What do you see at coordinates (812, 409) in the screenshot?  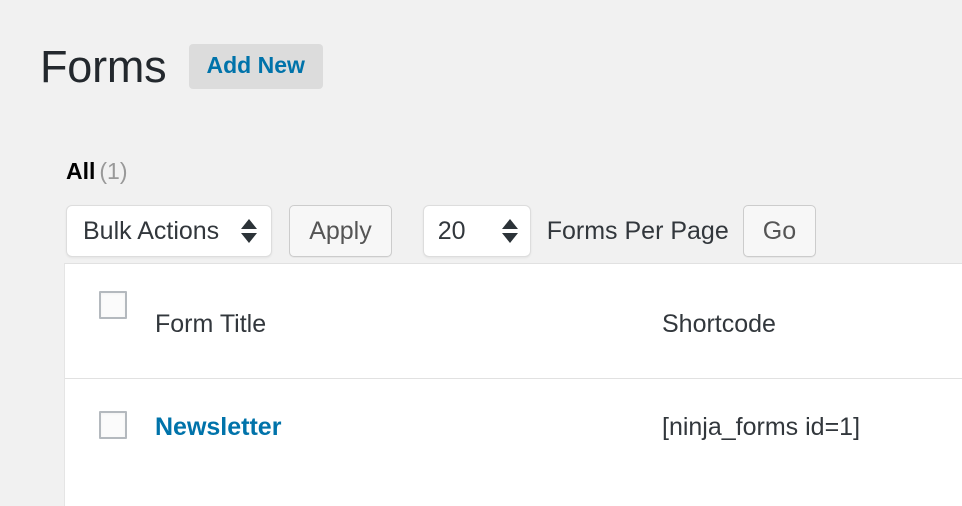 I see `row-shortcode-cell: [ninja_forms id=1]` at bounding box center [812, 409].